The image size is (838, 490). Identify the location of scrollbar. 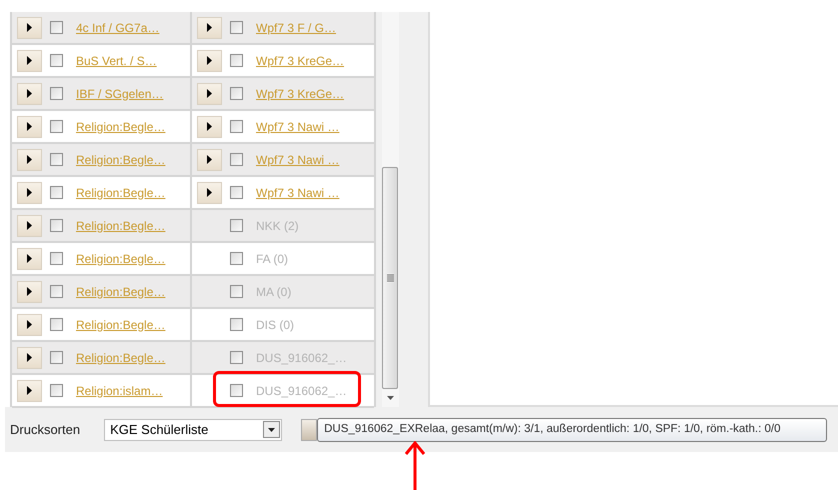
(390, 209).